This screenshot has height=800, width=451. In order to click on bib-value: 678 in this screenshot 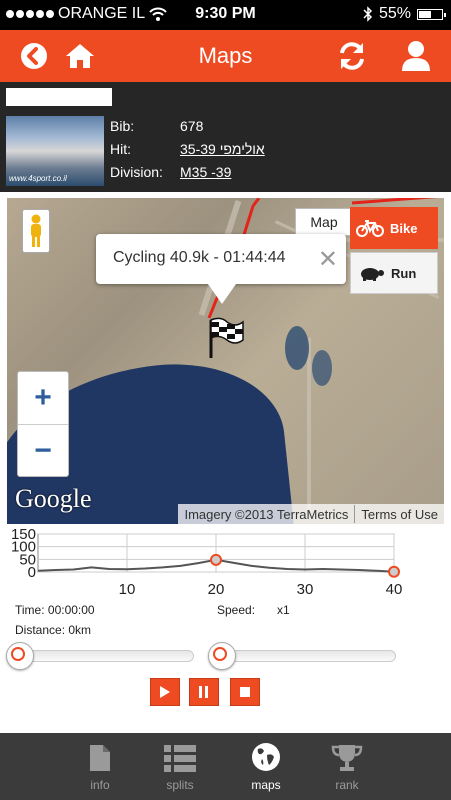, I will do `click(192, 126)`.